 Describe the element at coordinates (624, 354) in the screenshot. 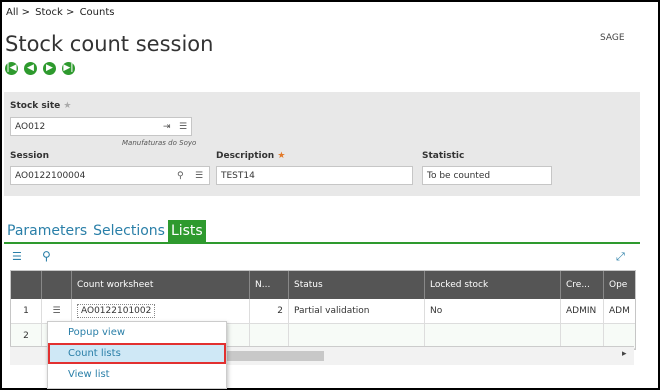

I see `scroll-right-icon: ▸` at that location.